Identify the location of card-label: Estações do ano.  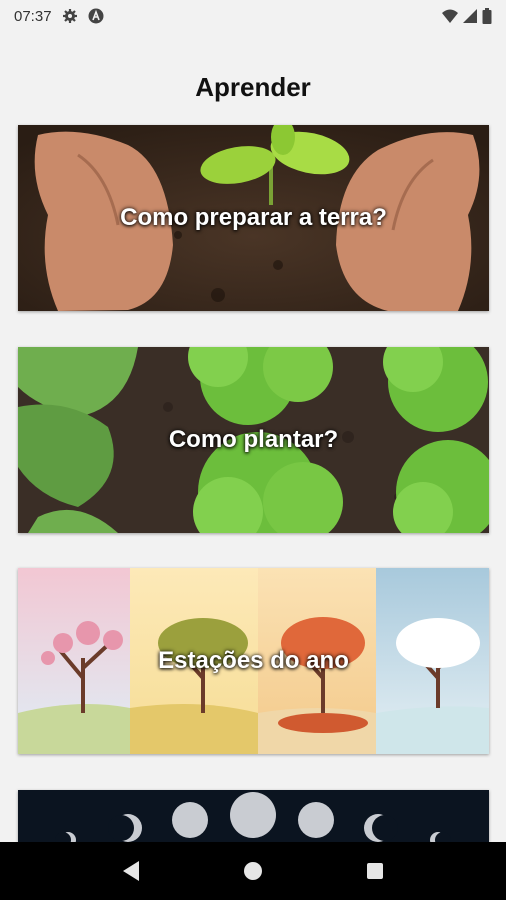
(253, 660).